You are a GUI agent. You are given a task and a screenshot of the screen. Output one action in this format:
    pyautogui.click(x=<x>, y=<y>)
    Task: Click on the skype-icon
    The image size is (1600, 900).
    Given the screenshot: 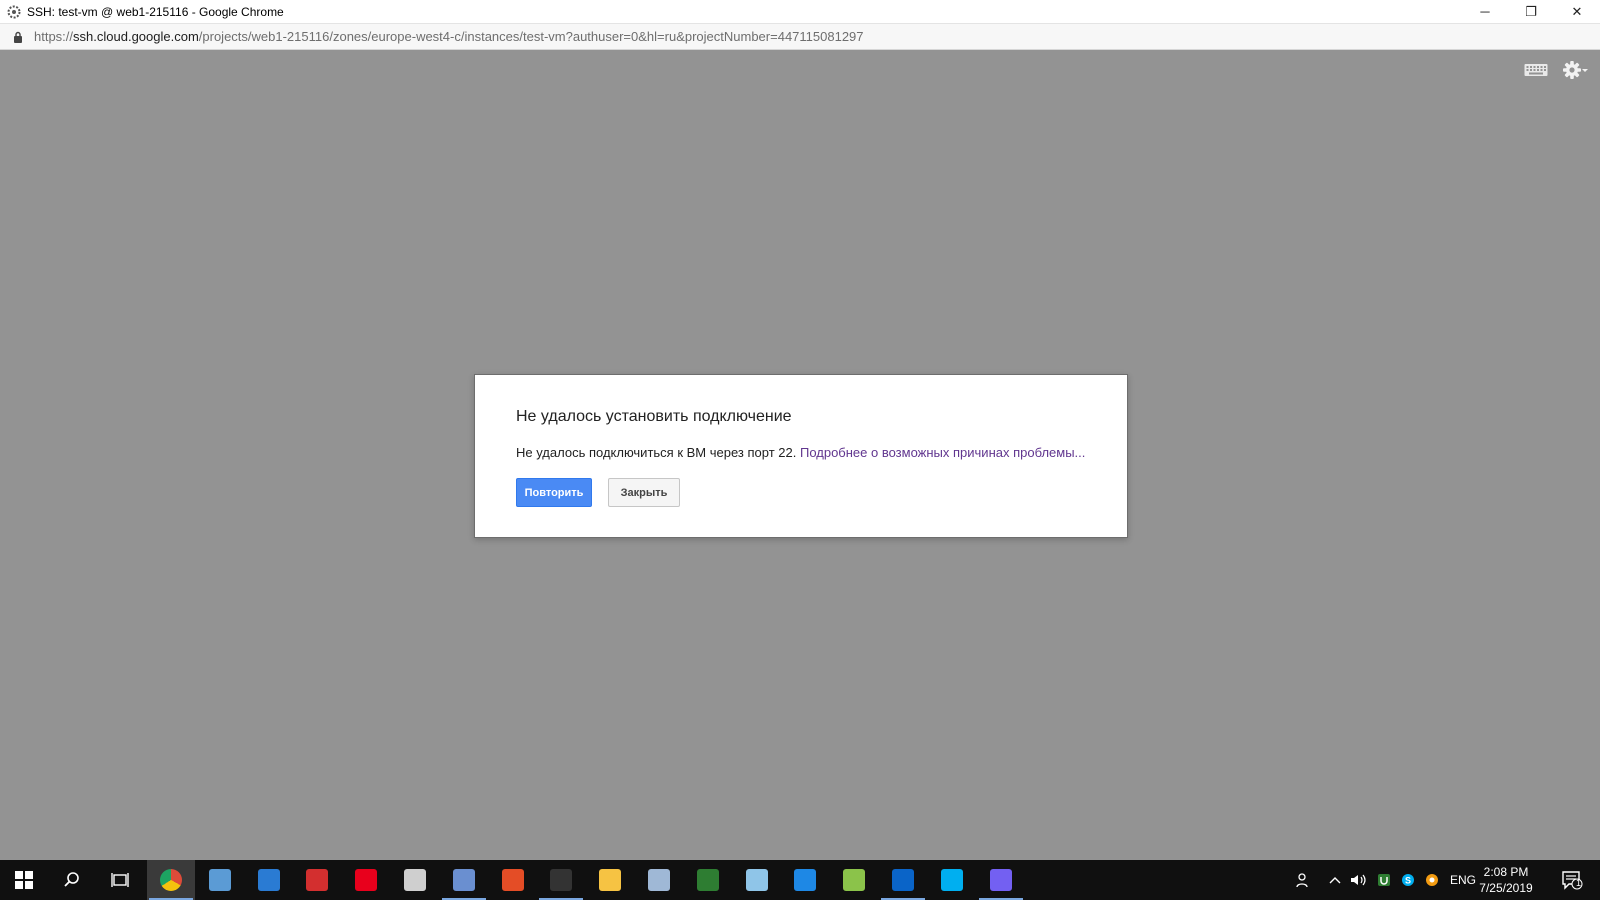 What is the action you would take?
    pyautogui.click(x=952, y=880)
    